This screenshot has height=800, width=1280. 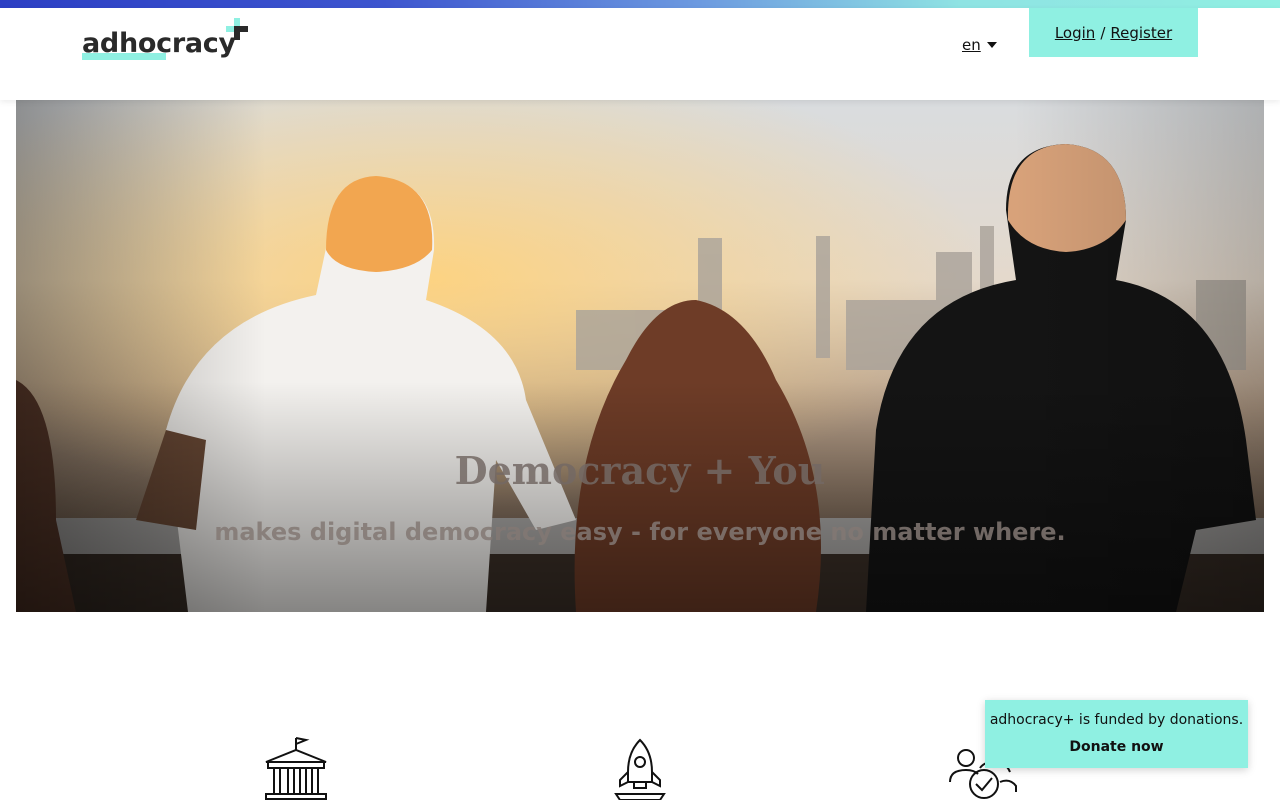 I want to click on auth-box: Login / Register, so click(x=1113, y=32).